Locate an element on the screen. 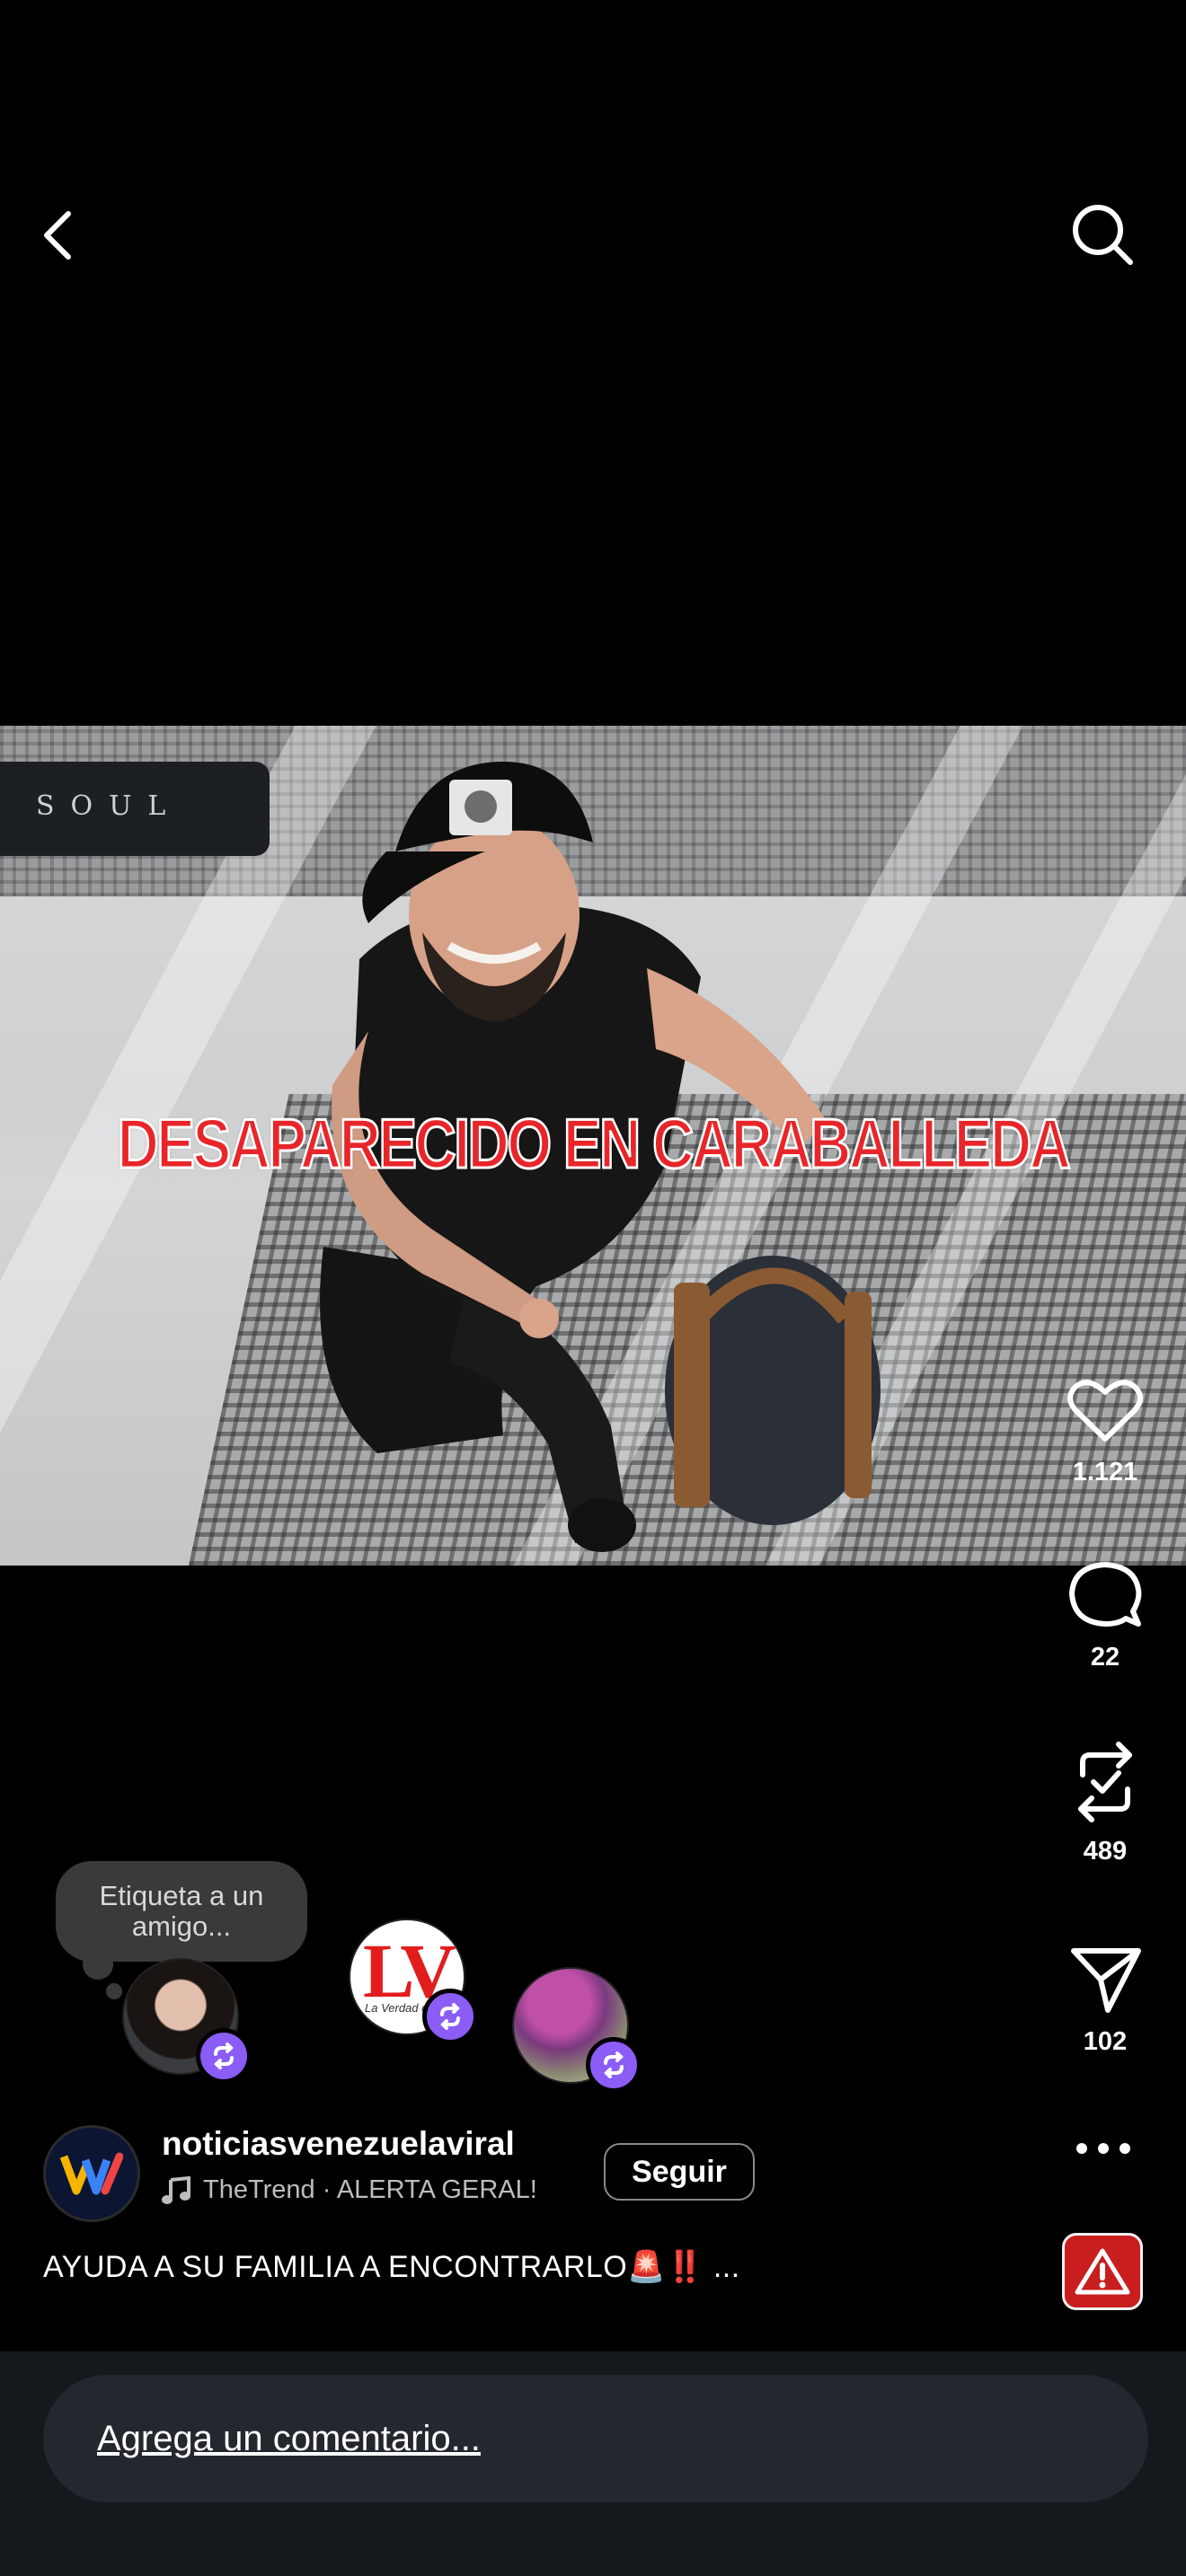 The height and width of the screenshot is (2576, 1186). video-overlay-text: DESAPARECIDO EN CARABALLEDA is located at coordinates (594, 1144).